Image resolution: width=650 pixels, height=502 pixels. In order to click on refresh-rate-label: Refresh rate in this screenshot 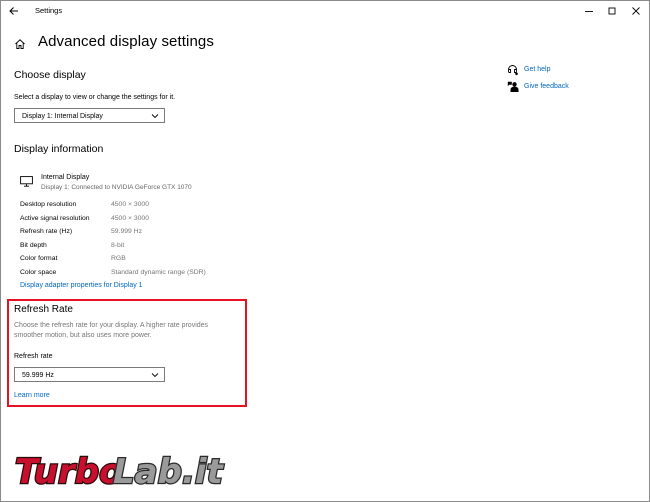, I will do `click(33, 356)`.